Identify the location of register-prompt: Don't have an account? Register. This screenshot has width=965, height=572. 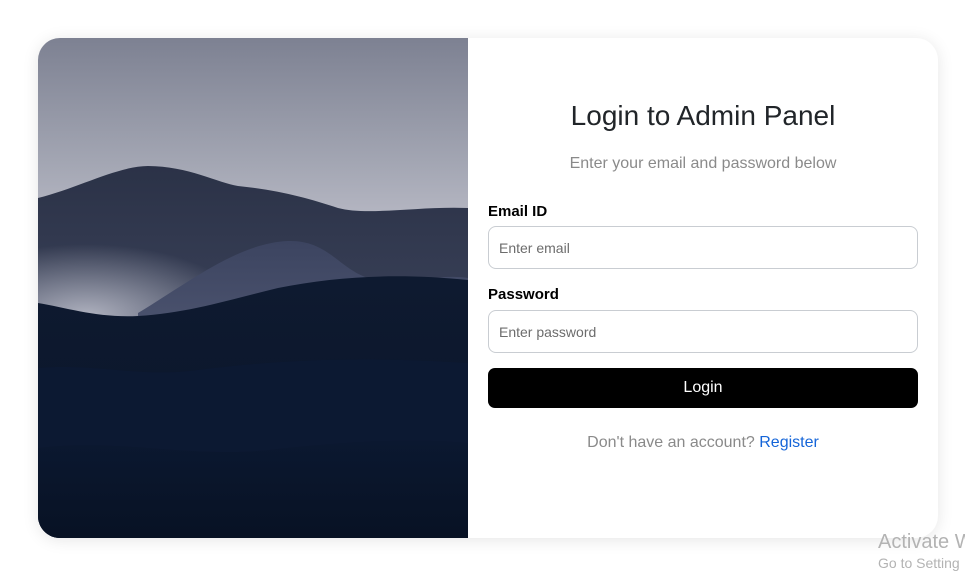
(703, 443).